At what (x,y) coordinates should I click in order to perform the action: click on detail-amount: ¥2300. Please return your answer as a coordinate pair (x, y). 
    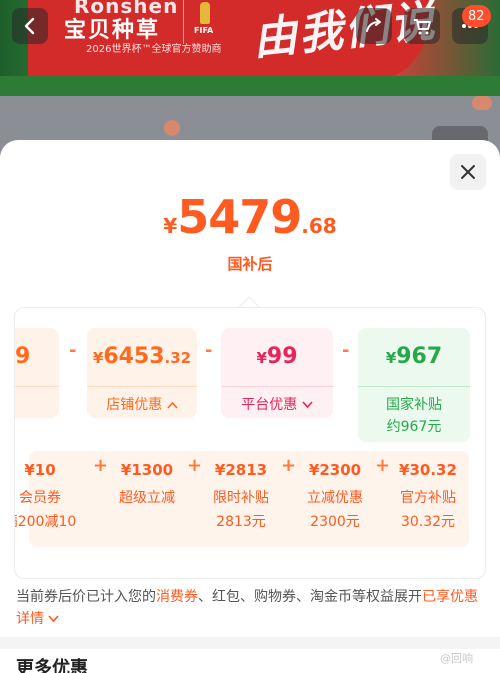
    Looking at the image, I should click on (335, 470).